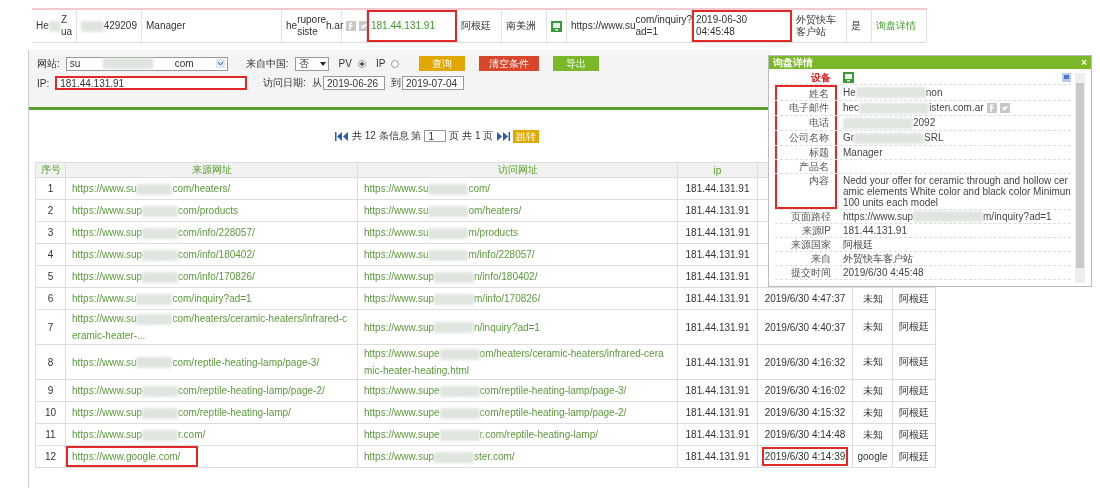  I want to click on table-cell: 9, so click(50, 390).